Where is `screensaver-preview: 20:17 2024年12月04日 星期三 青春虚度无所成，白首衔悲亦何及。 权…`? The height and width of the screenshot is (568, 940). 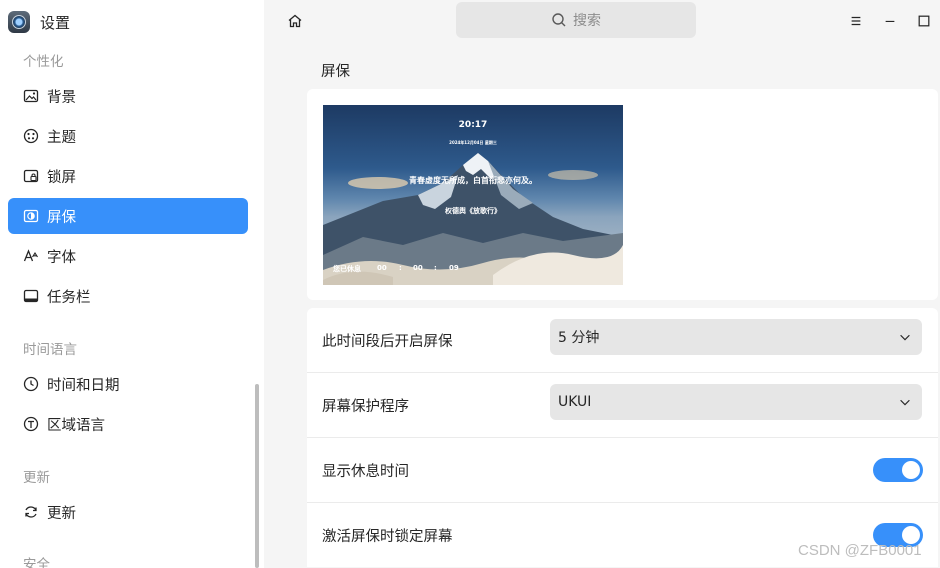 screensaver-preview: 20:17 2024年12月04日 星期三 青春虚度无所成，白首衔悲亦何及。 权… is located at coordinates (473, 195).